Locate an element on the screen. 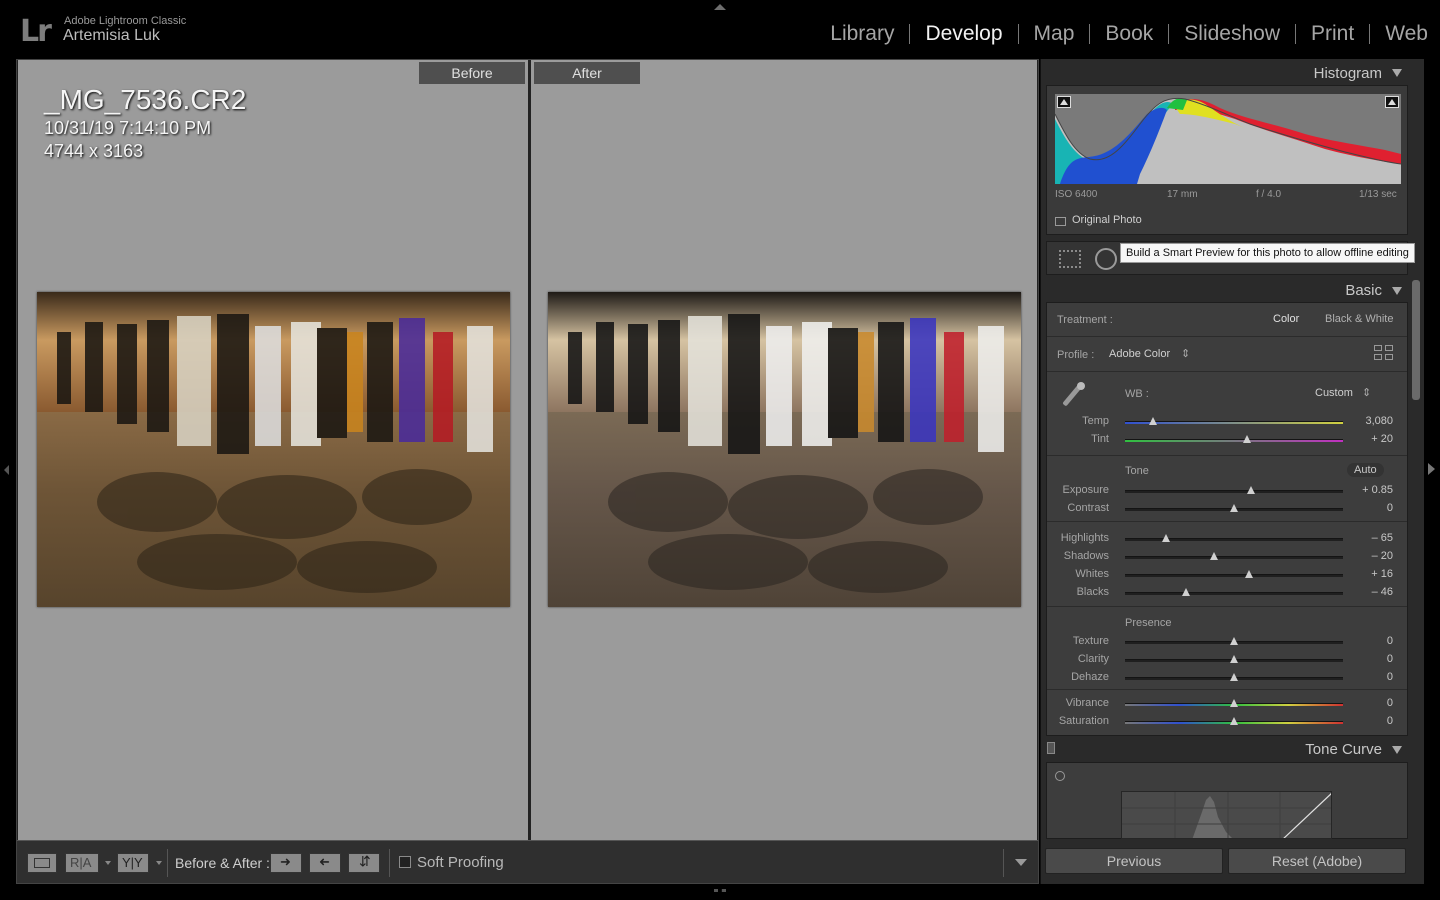  profile-browser-grid-icon is located at coordinates (1384, 353).